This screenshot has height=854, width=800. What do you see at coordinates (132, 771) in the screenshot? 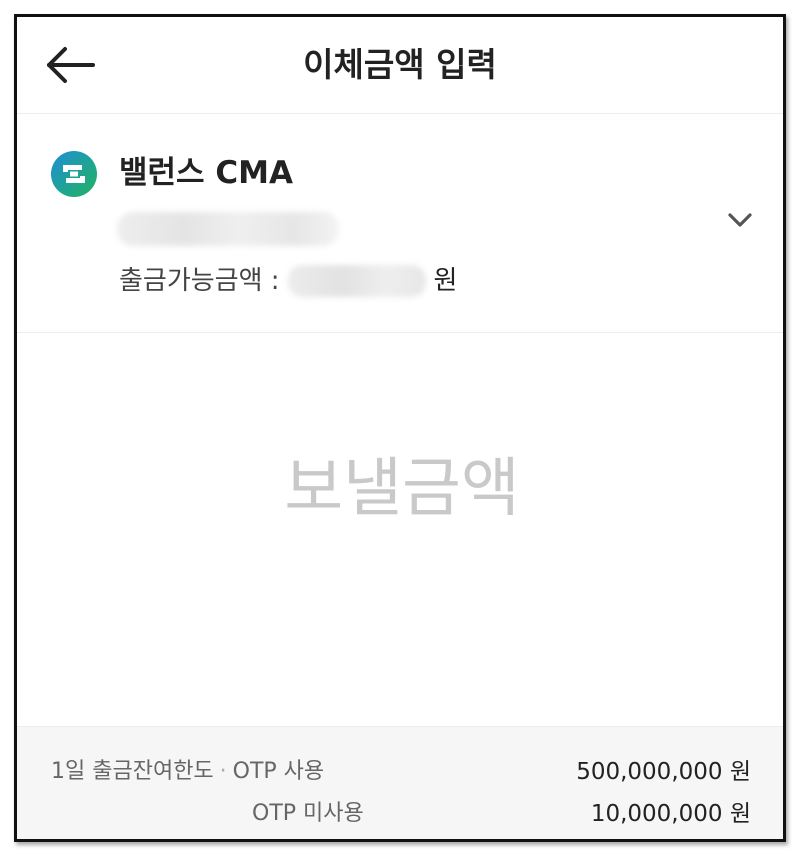
I see `daily-limit-label: 1일 출금잔여한도` at bounding box center [132, 771].